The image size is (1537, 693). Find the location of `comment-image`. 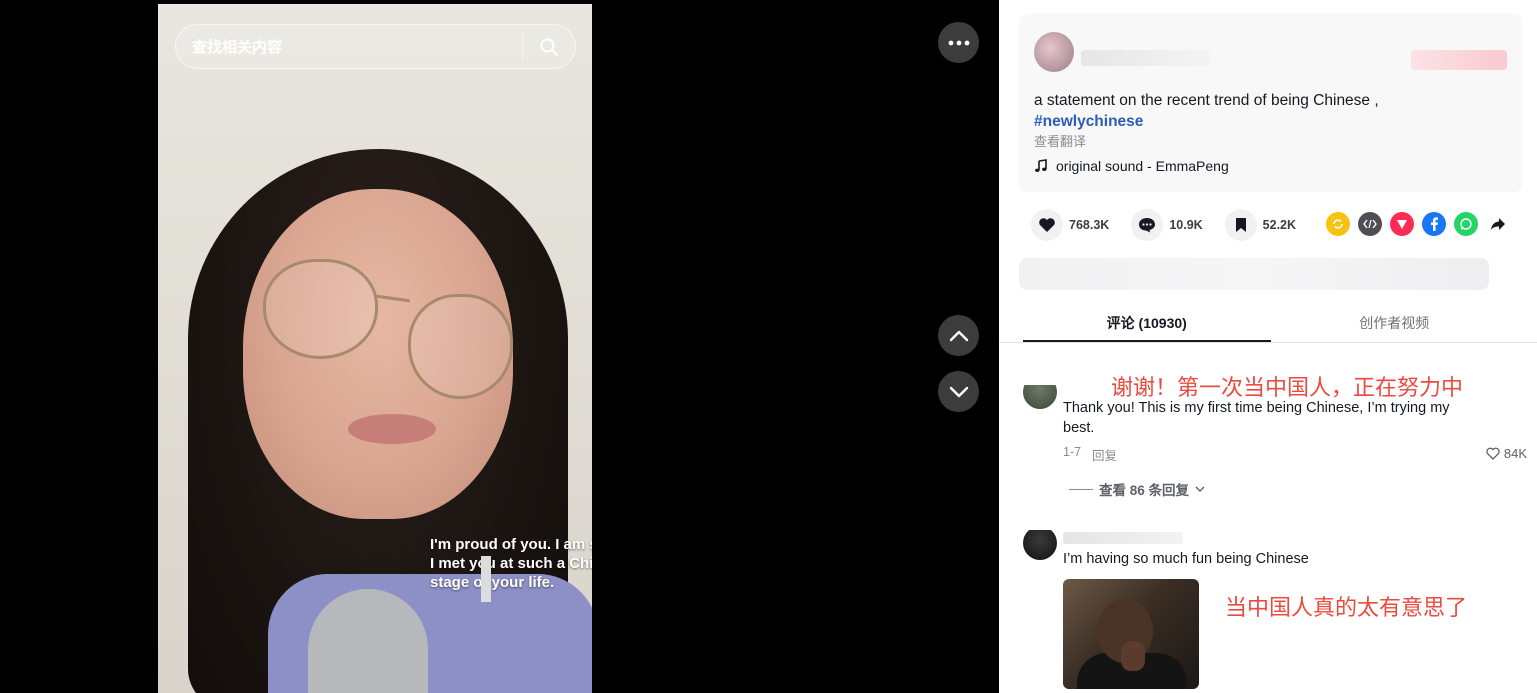

comment-image is located at coordinates (1131, 634).